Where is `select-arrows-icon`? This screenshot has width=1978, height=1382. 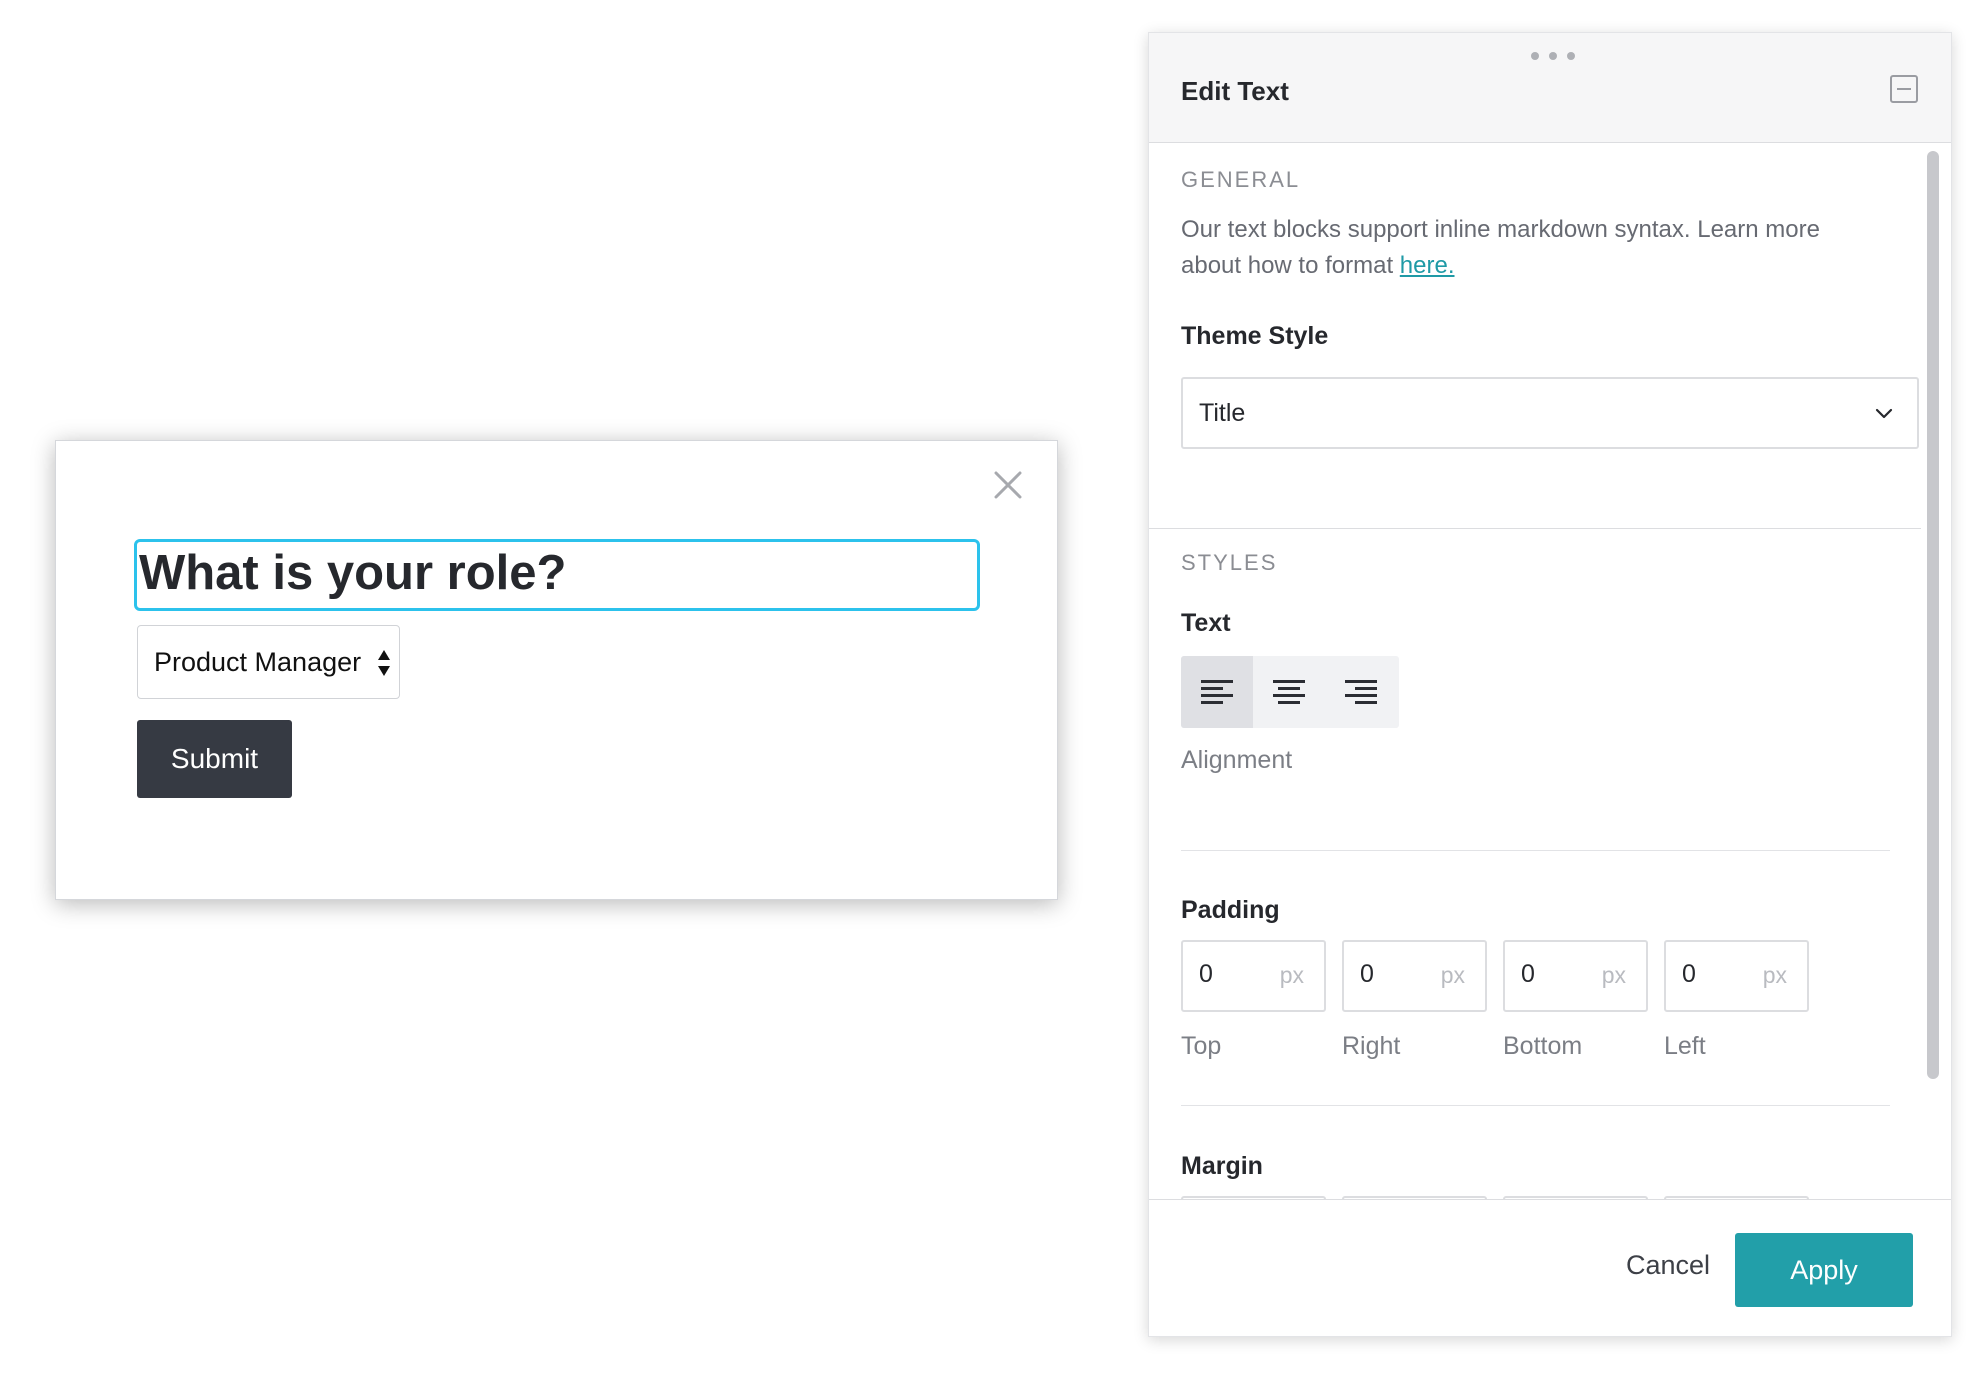
select-arrows-icon is located at coordinates (384, 663).